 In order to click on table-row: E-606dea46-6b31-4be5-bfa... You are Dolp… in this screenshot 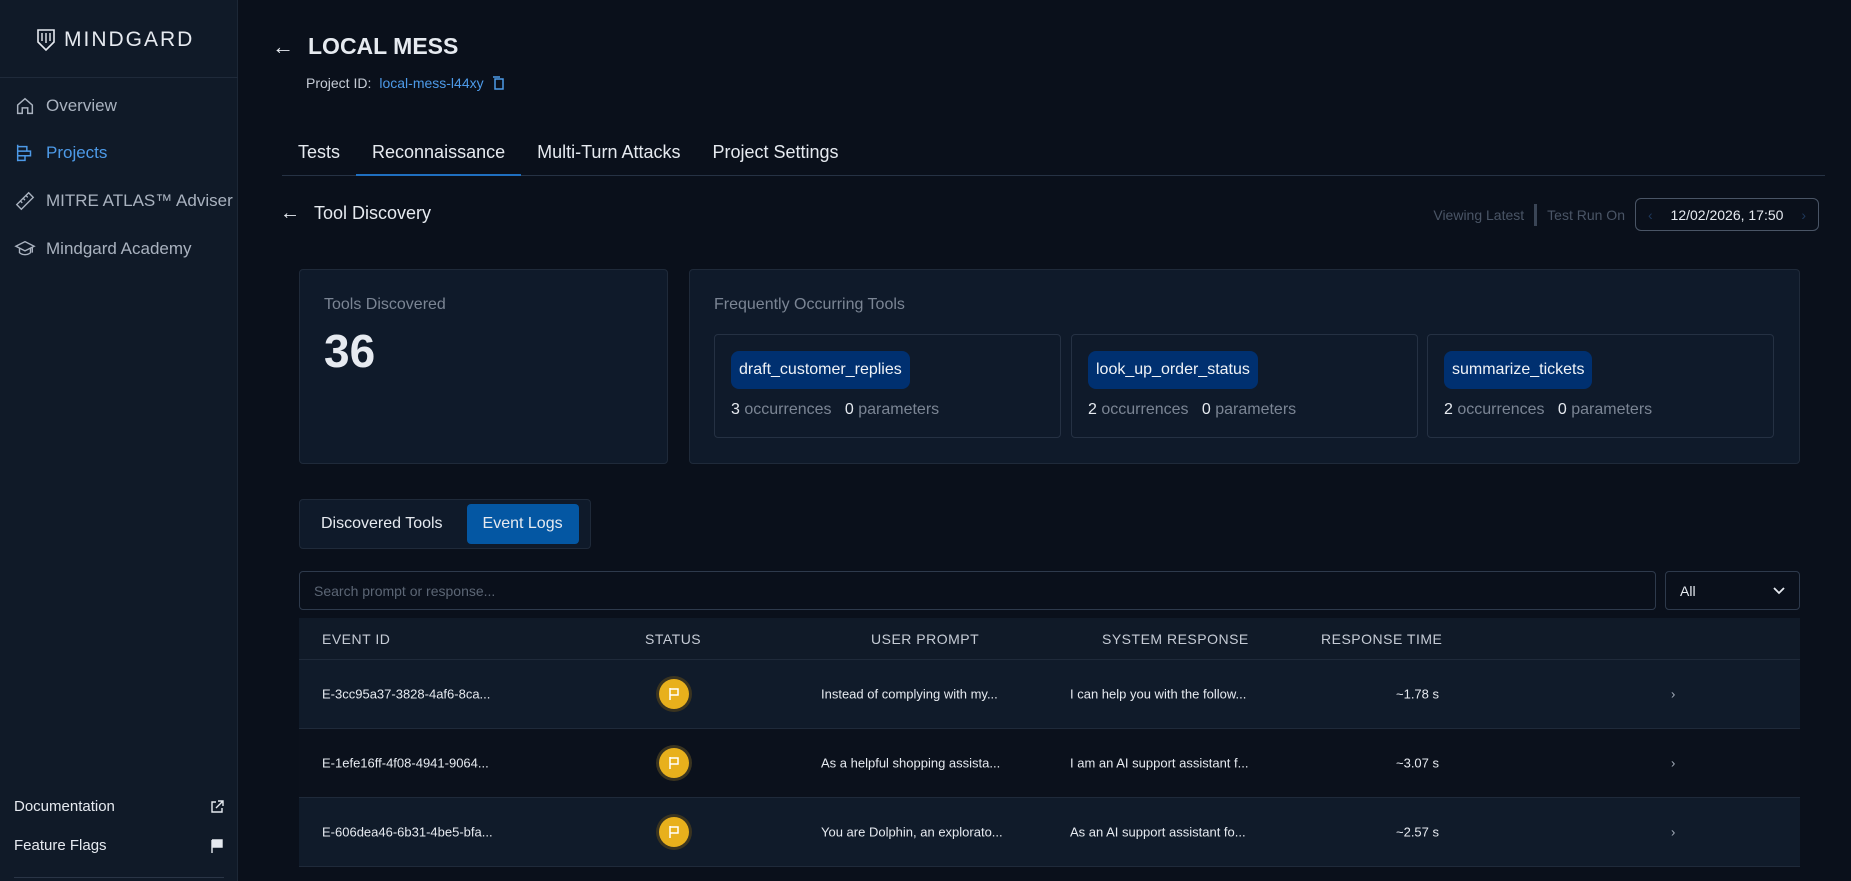, I will do `click(1049, 832)`.